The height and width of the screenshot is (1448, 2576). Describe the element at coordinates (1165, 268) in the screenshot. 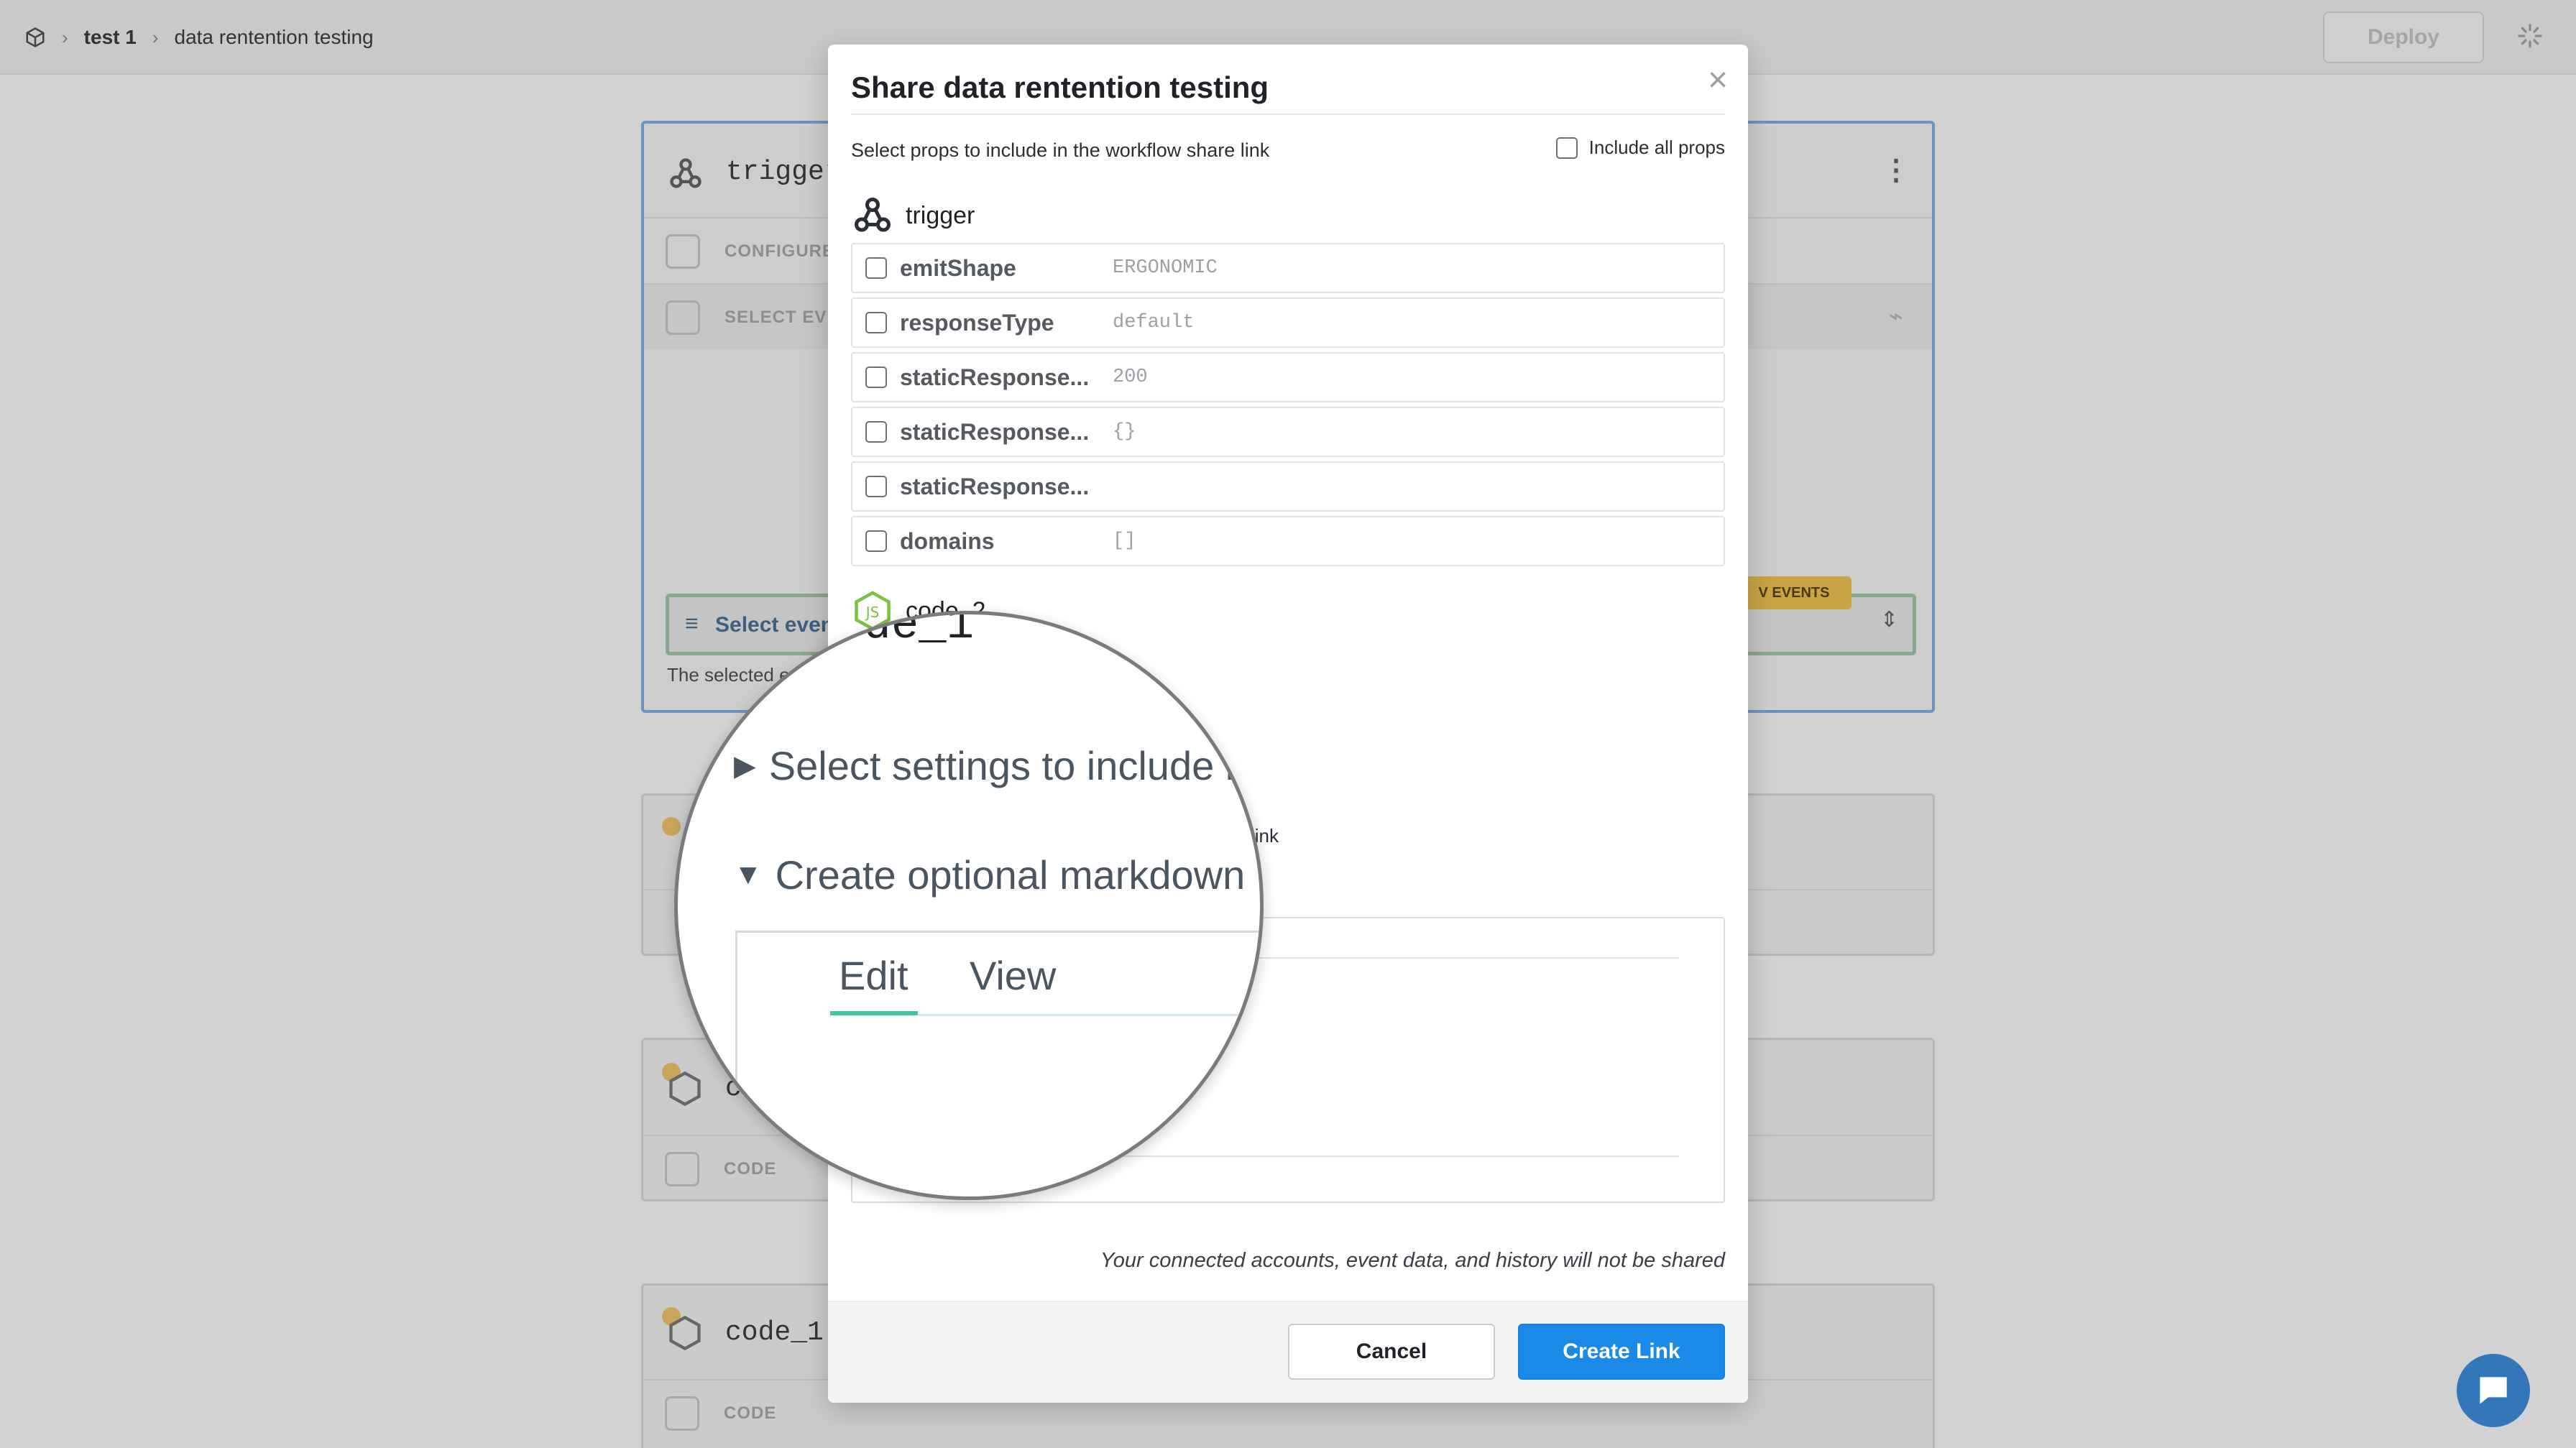

I see `prop-value: ERGONOMIC` at that location.